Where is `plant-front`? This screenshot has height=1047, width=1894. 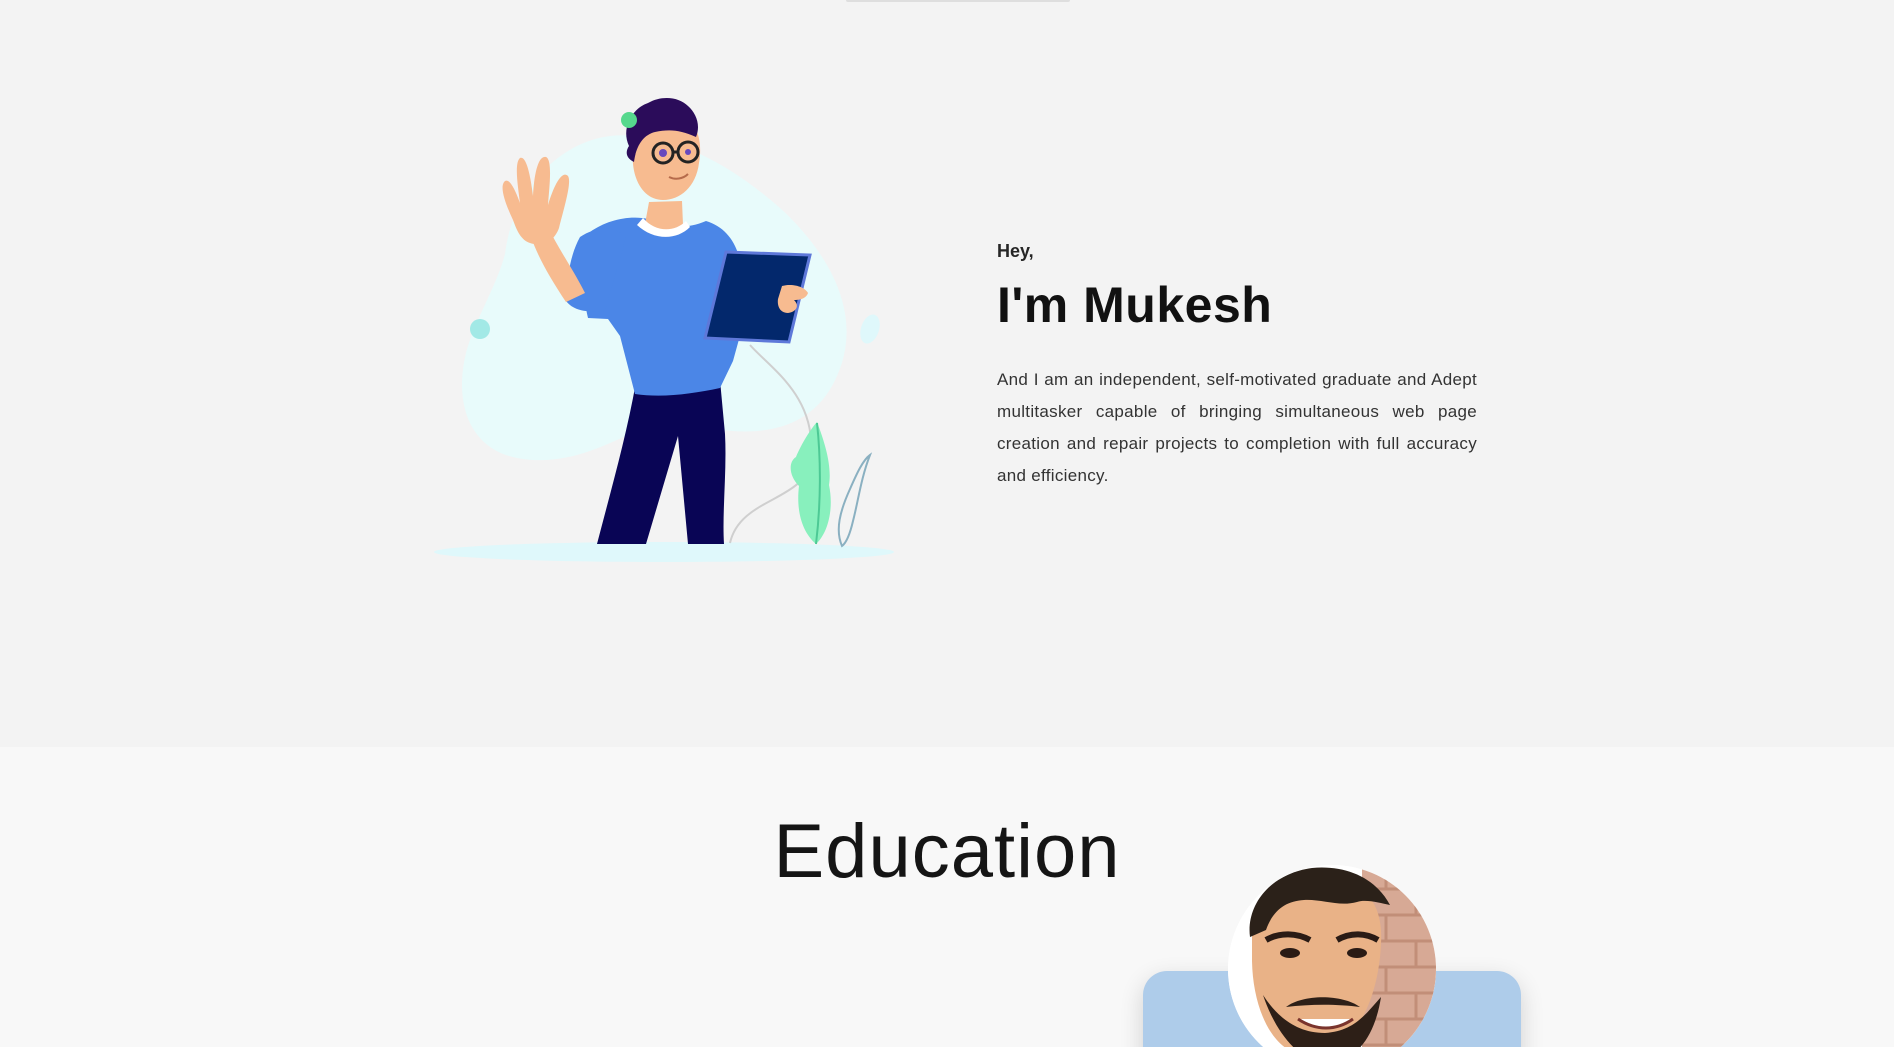 plant-front is located at coordinates (810, 483).